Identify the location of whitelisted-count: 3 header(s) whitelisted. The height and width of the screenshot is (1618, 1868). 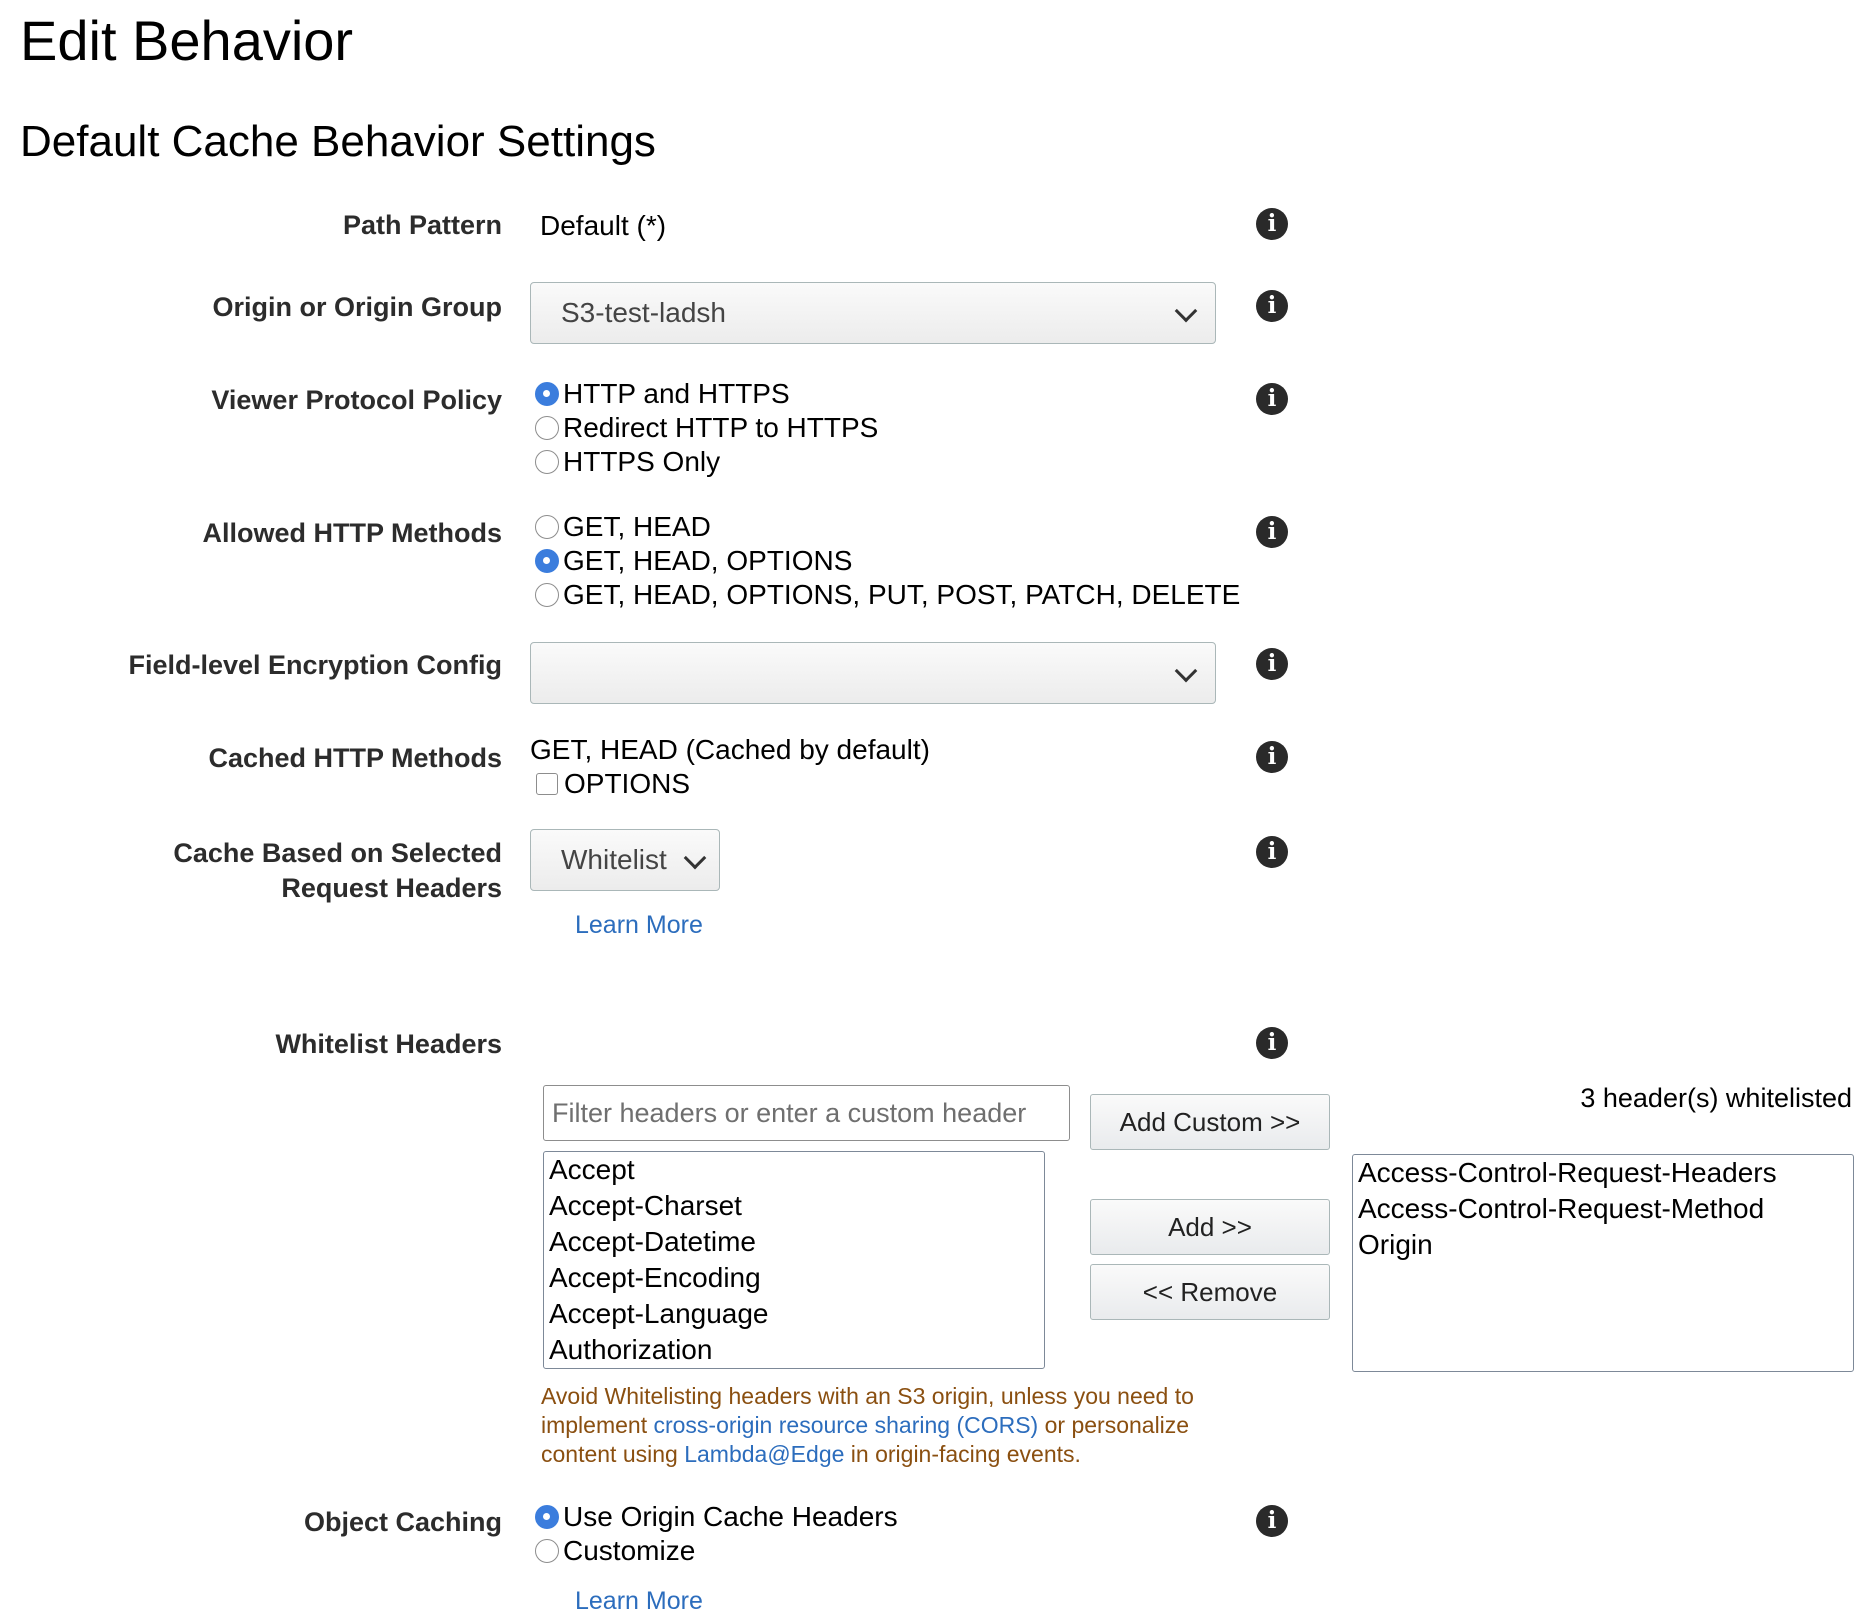
(1716, 1098).